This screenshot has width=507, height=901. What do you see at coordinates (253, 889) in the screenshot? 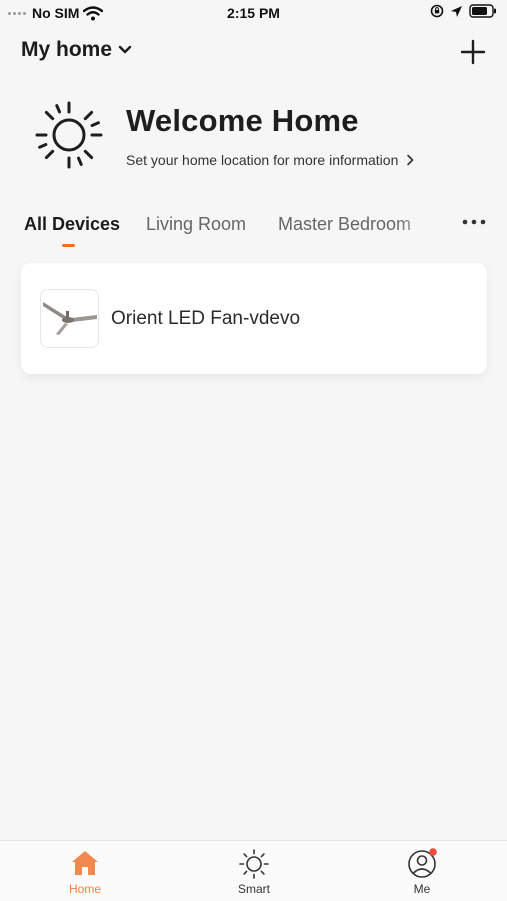
I see `nav-smart-label: Smart` at bounding box center [253, 889].